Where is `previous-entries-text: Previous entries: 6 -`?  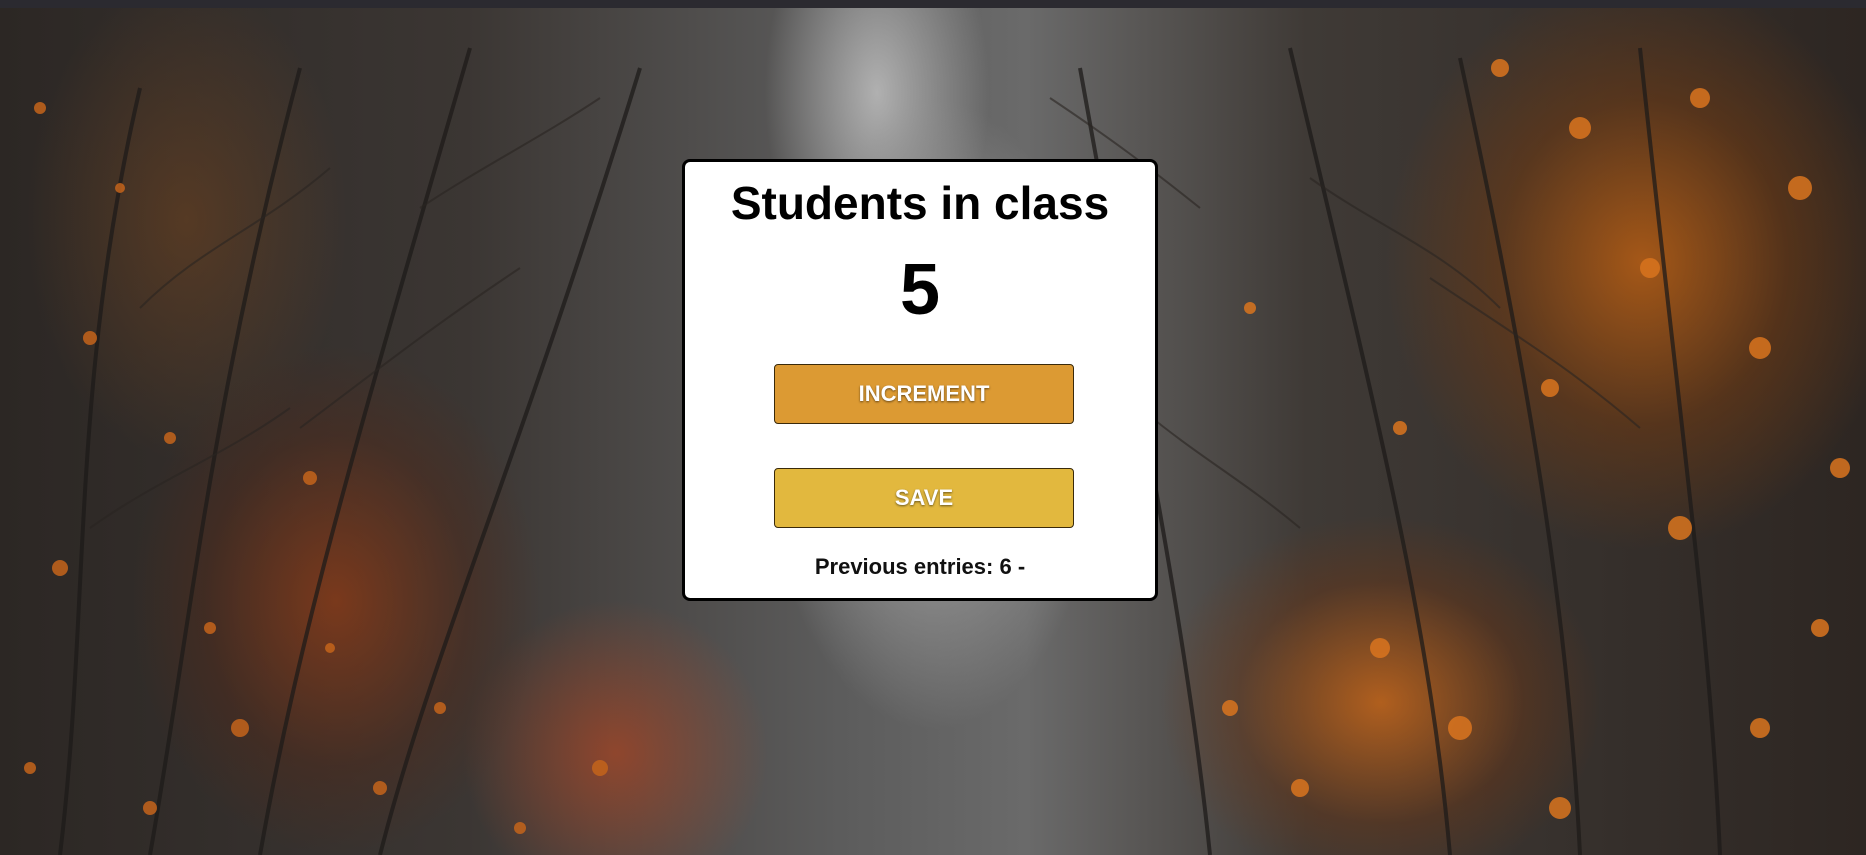 previous-entries-text: Previous entries: 6 - is located at coordinates (920, 566).